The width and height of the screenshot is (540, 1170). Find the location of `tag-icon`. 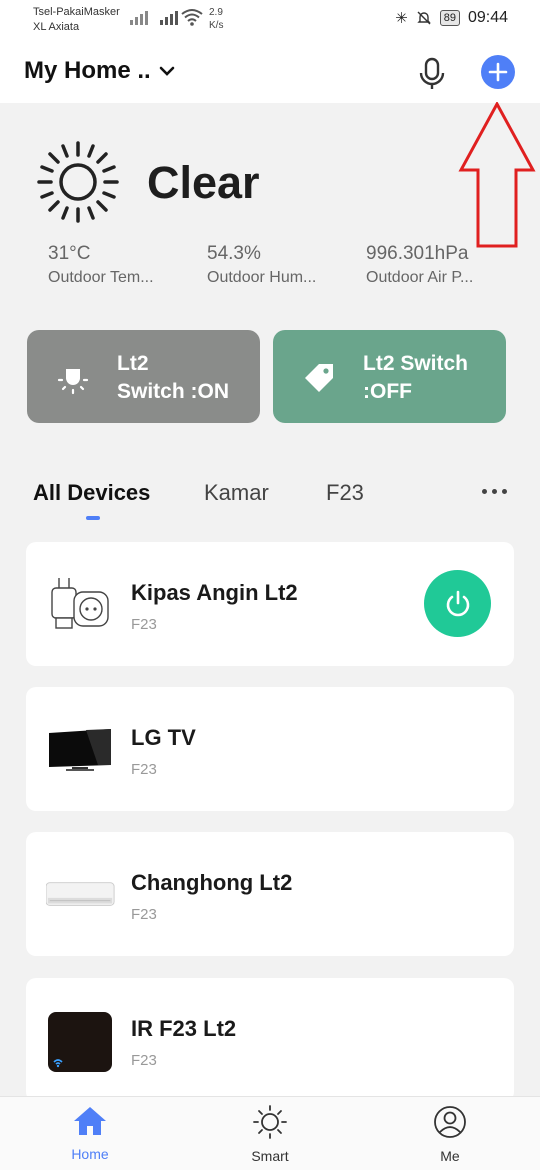

tag-icon is located at coordinates (319, 378).